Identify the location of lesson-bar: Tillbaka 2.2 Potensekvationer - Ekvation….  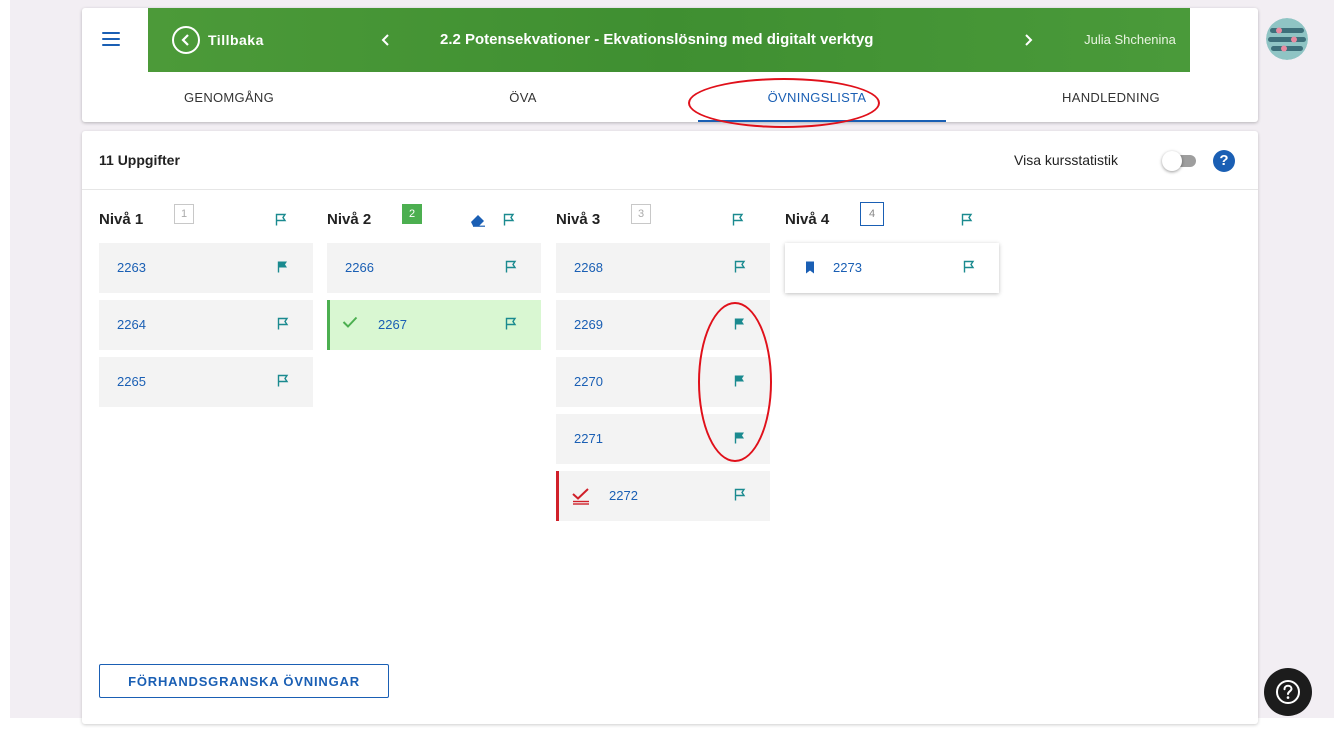
(728, 40).